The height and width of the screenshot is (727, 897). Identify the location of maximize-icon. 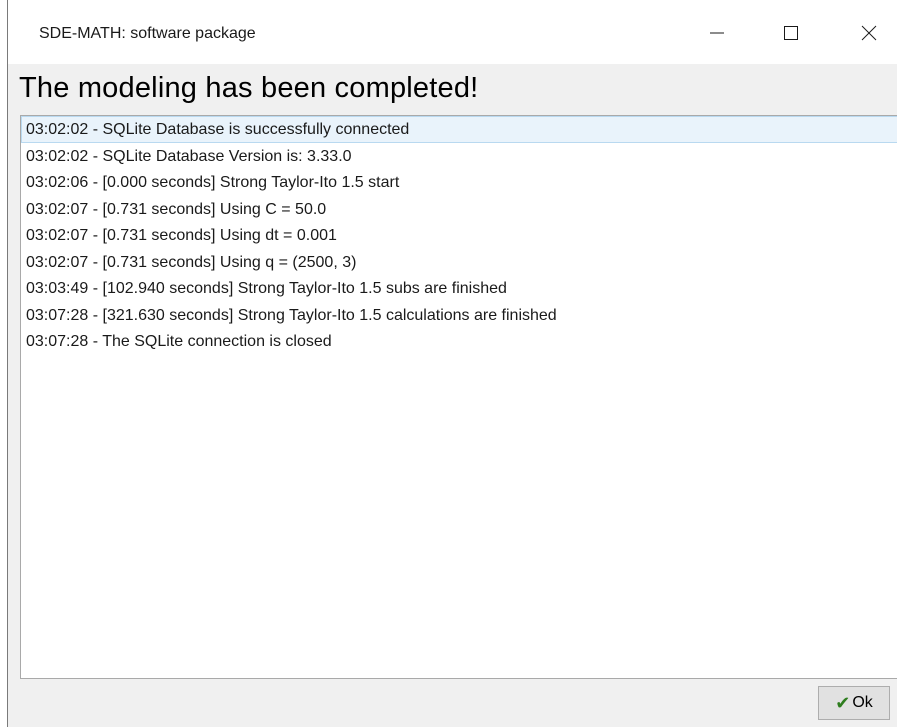
(791, 33).